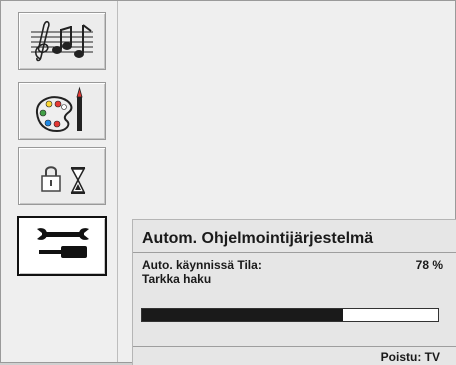 The image size is (456, 365). I want to click on status-label: Auto. käynnissä Tila:, so click(202, 265).